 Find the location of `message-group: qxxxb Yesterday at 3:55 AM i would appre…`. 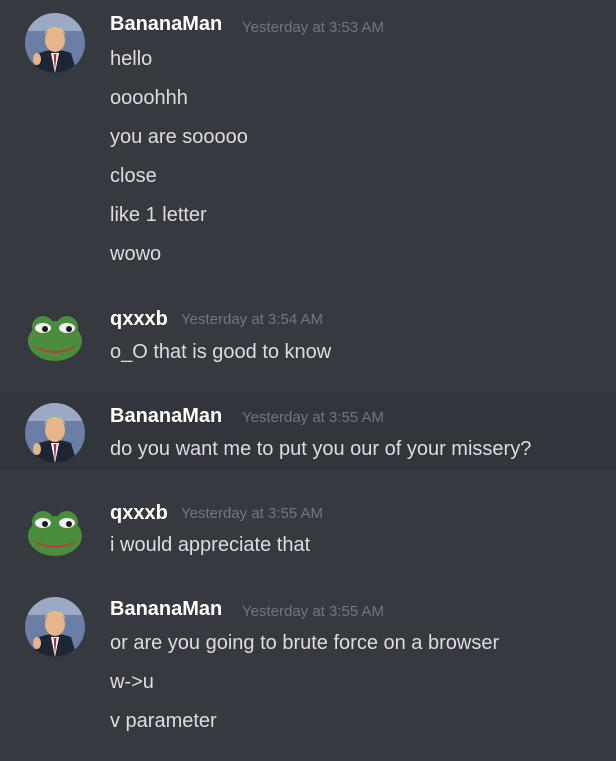

message-group: qxxxb Yesterday at 3:55 AM i would appre… is located at coordinates (308, 535).